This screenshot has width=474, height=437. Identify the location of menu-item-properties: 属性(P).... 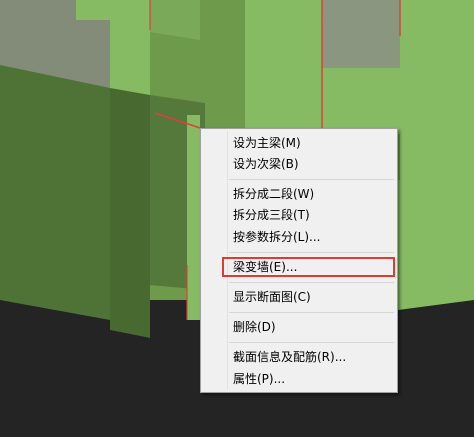
(259, 379).